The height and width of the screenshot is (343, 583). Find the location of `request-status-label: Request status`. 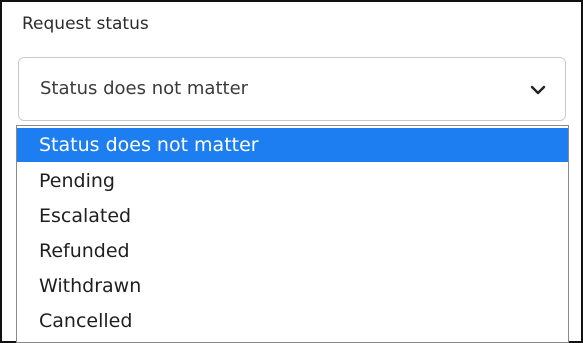

request-status-label: Request status is located at coordinates (85, 24).